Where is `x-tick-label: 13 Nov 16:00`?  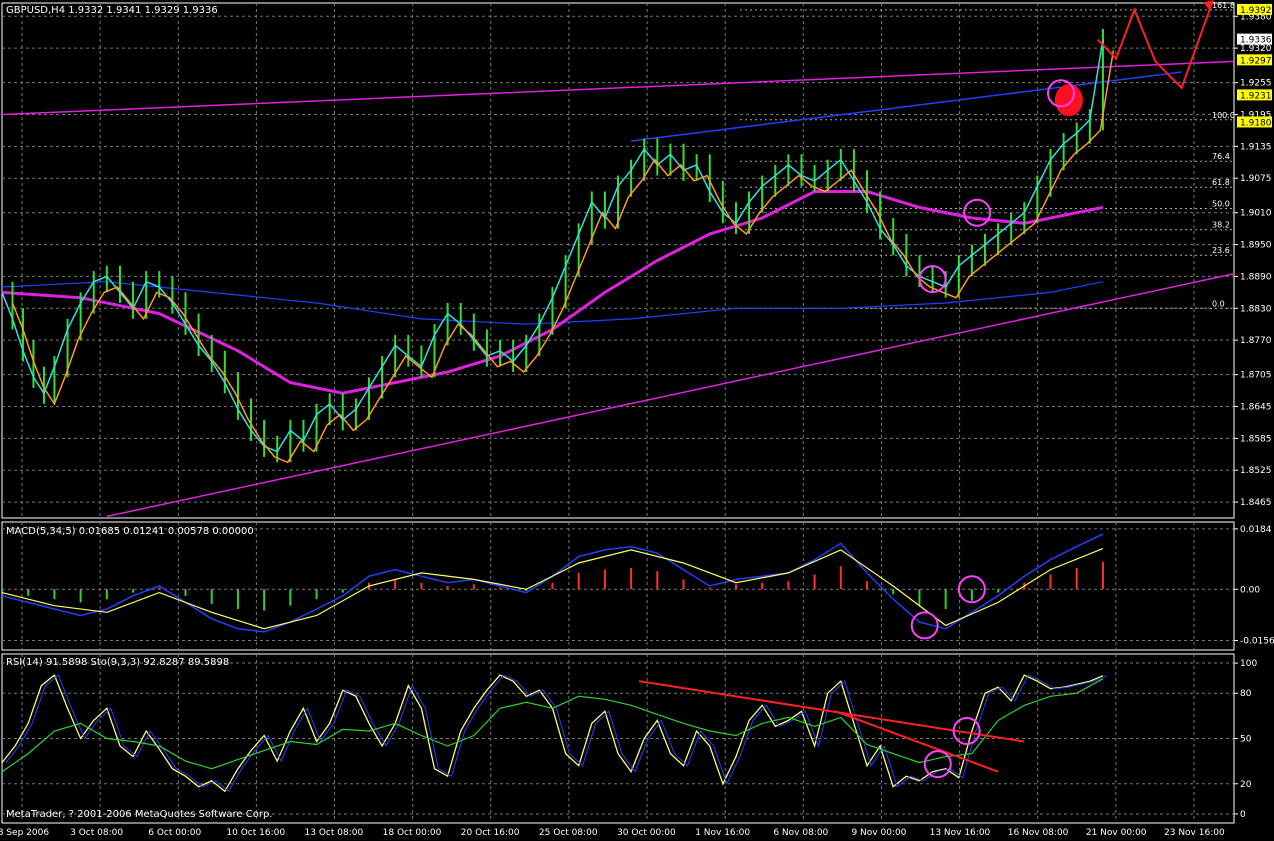 x-tick-label: 13 Nov 16:00 is located at coordinates (960, 833).